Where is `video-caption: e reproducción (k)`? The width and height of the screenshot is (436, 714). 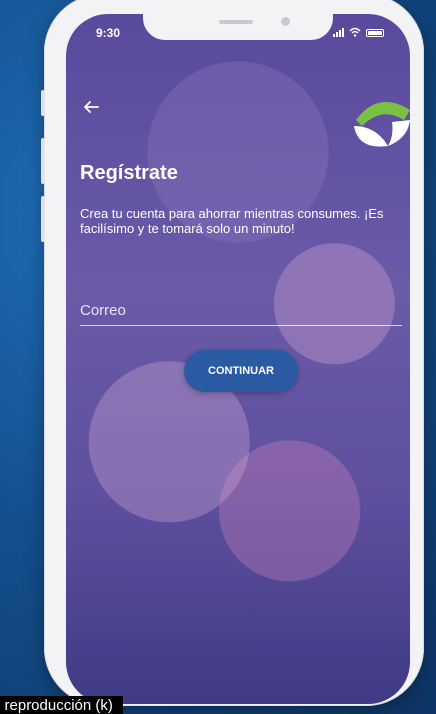 video-caption: e reproducción (k) is located at coordinates (61, 705).